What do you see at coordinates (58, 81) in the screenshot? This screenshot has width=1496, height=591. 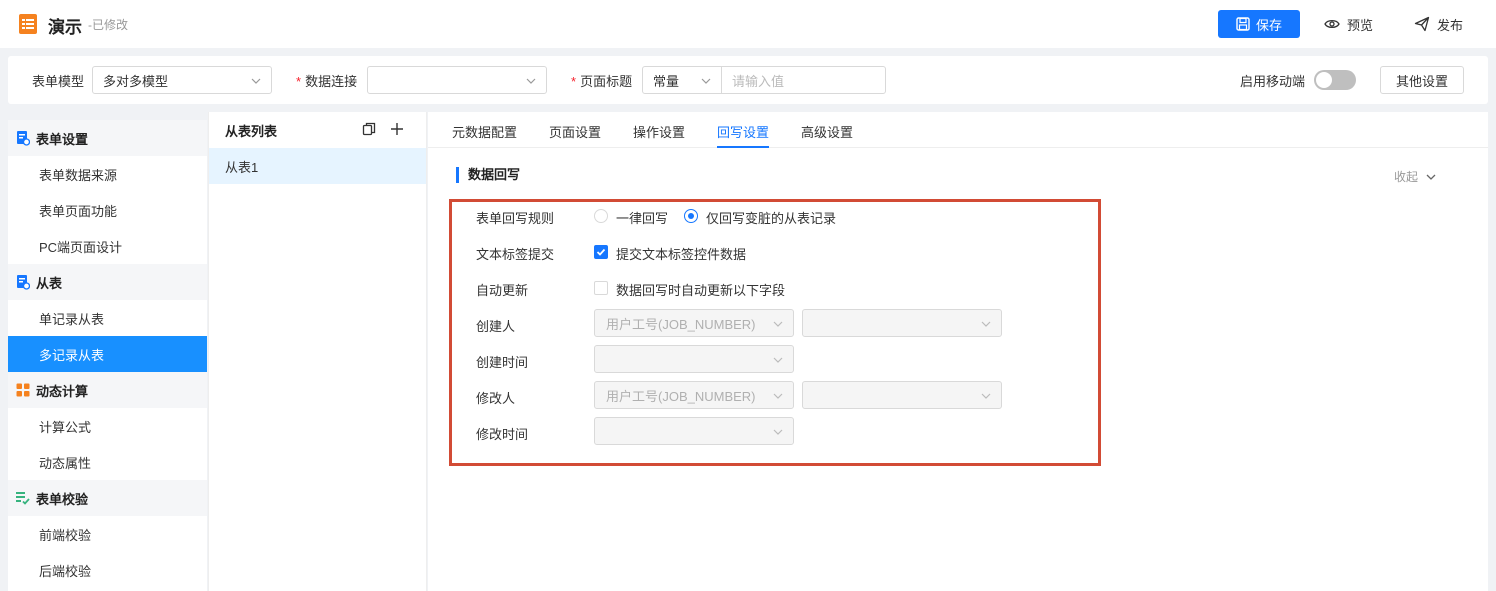 I see `form-model-label: 表单模型` at bounding box center [58, 81].